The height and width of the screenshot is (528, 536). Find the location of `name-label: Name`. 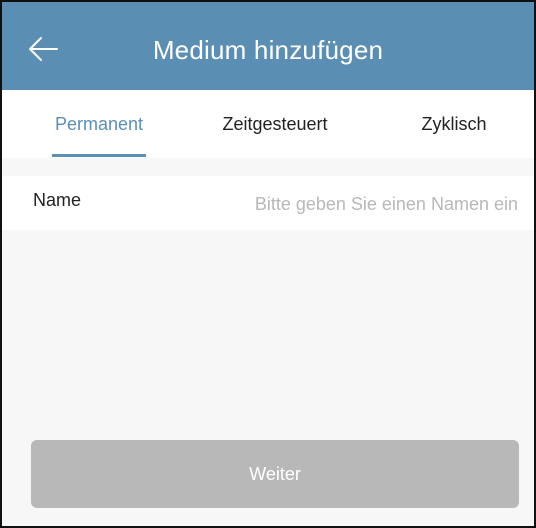

name-label: Name is located at coordinates (57, 200).